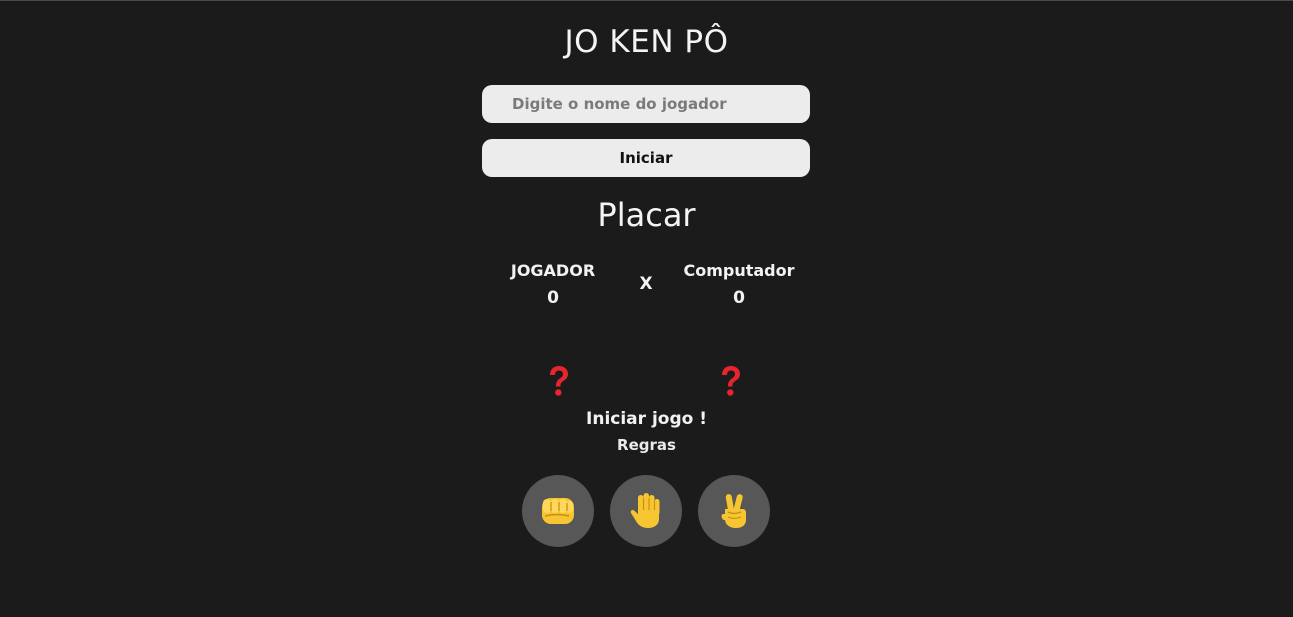  Describe the element at coordinates (739, 270) in the screenshot. I see `computer-label: Computador` at that location.